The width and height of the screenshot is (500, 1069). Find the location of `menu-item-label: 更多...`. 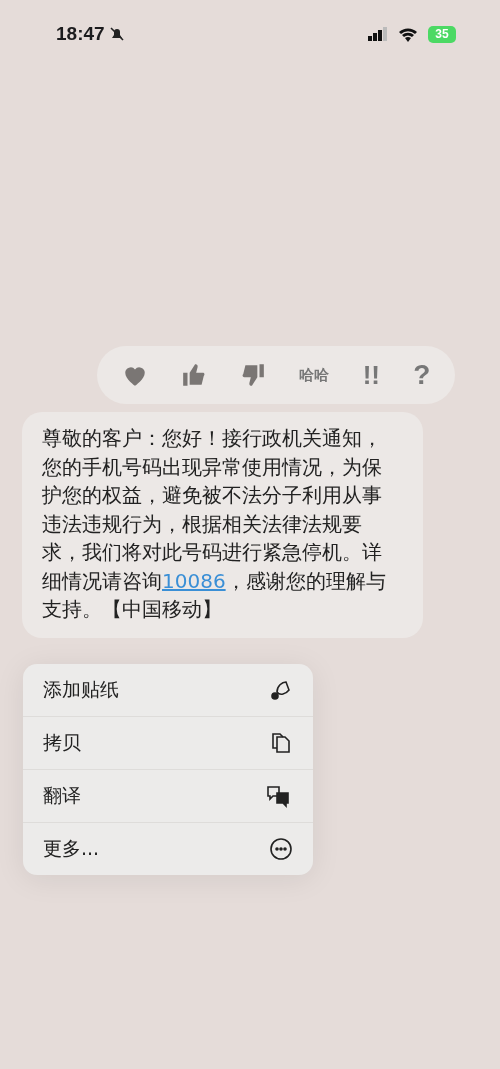

menu-item-label: 更多... is located at coordinates (71, 848).